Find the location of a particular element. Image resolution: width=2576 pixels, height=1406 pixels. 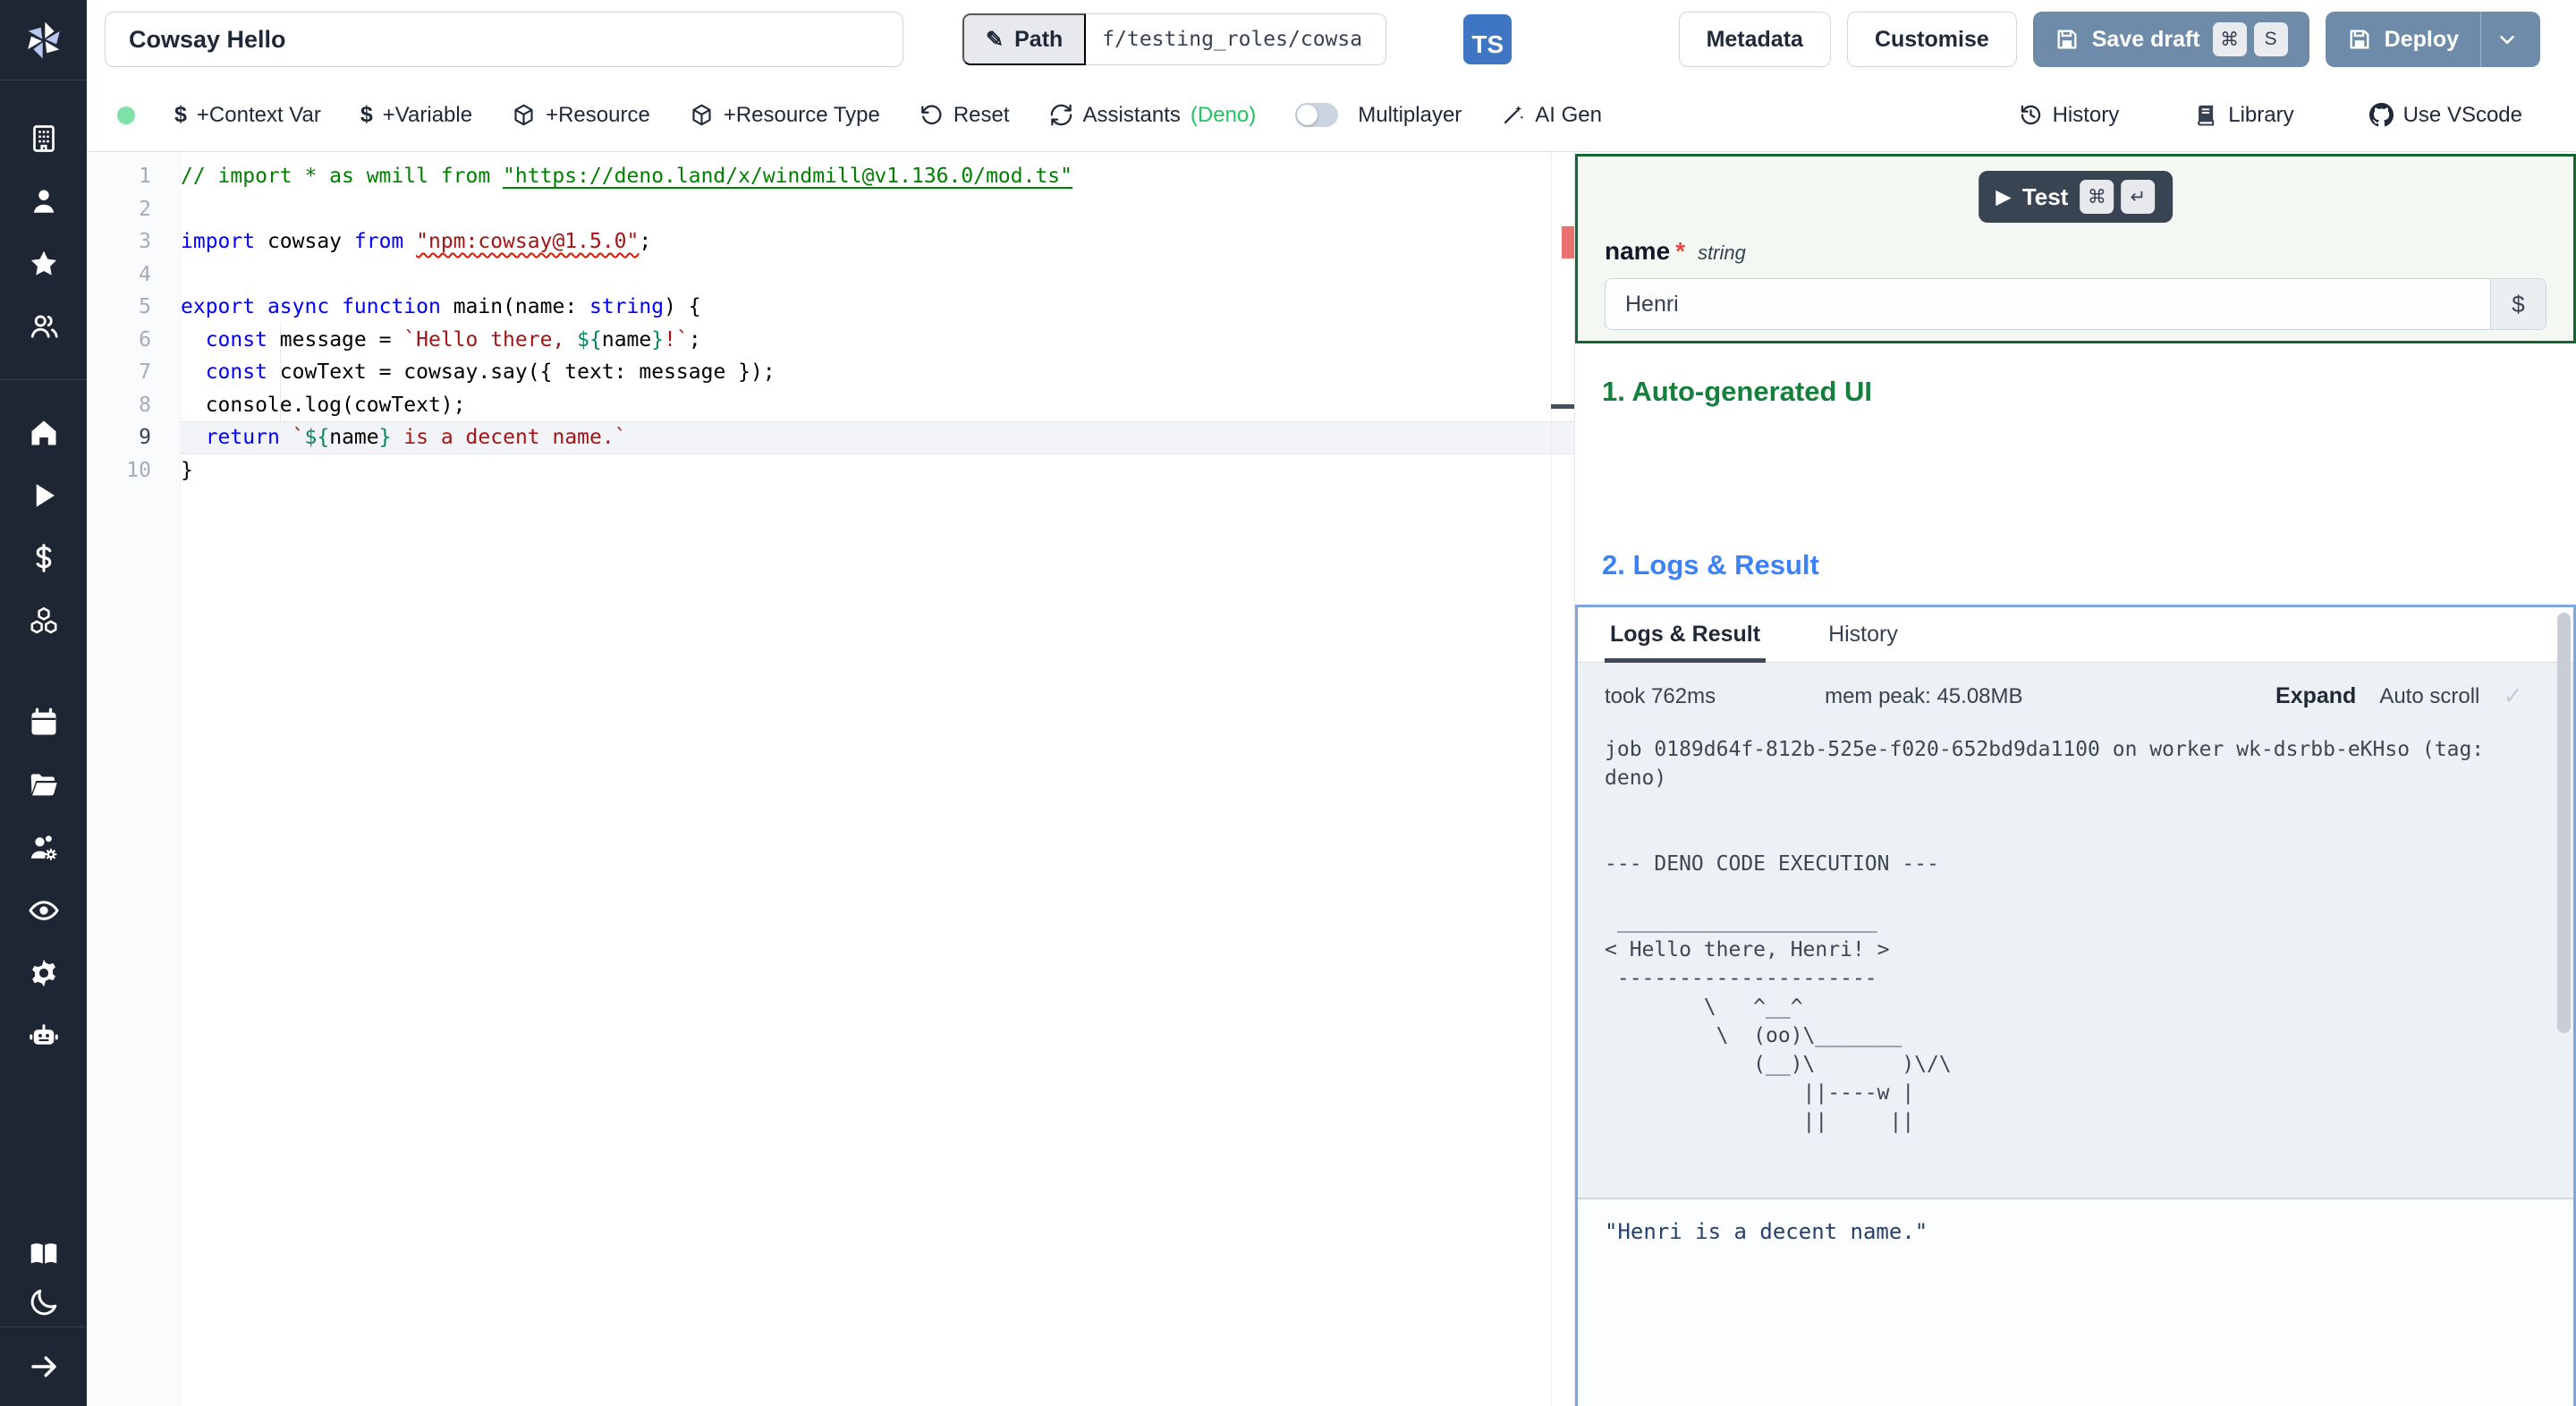

assistants-button: Assistants (Deno) is located at coordinates (1153, 115).